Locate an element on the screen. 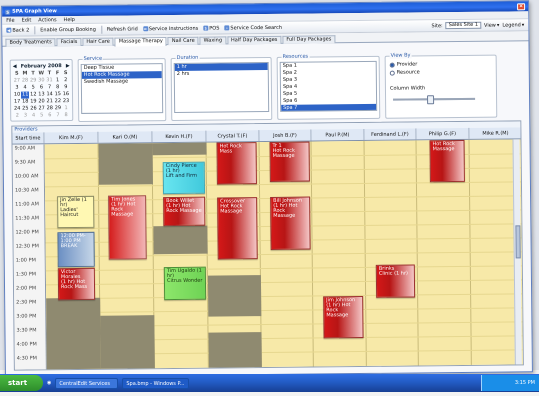 The image size is (539, 396). appointment-service: Ladies' Haircut is located at coordinates (69, 212).